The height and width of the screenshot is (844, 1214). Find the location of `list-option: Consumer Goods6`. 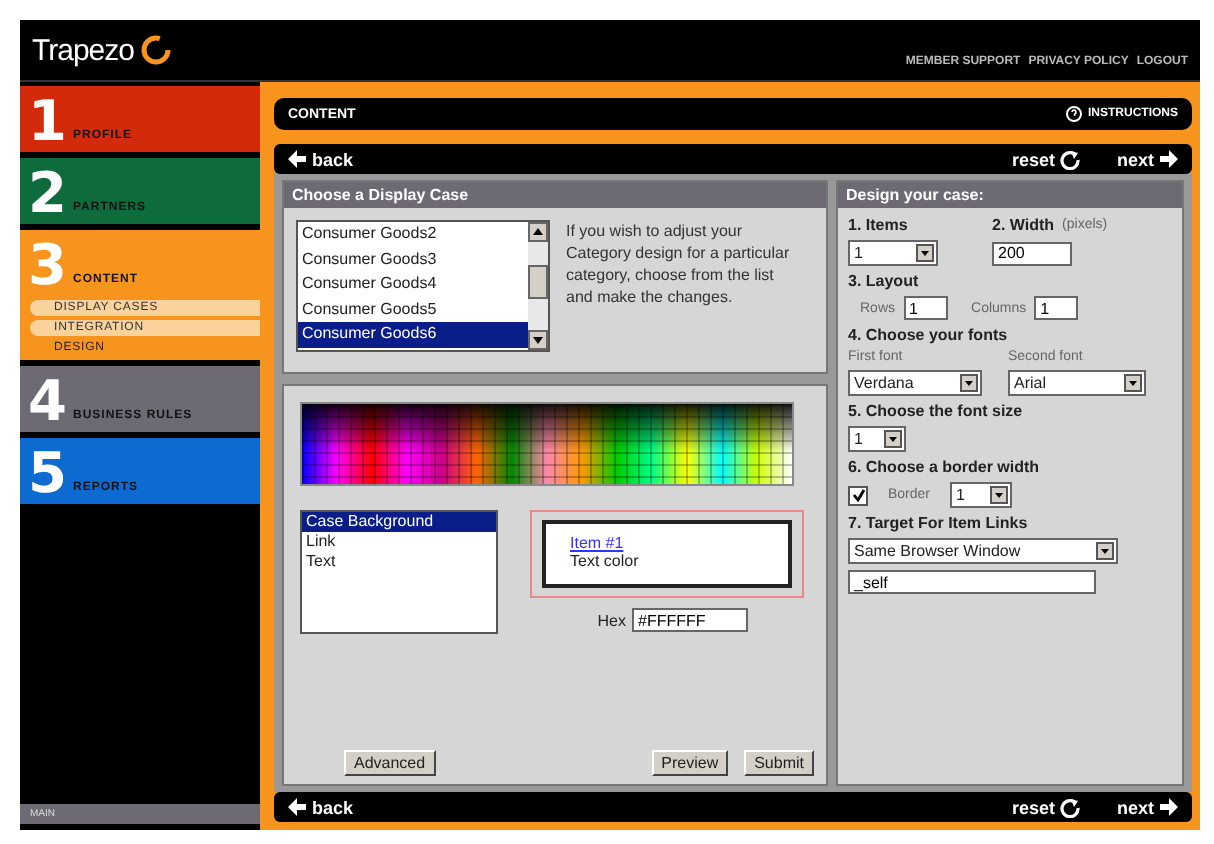

list-option: Consumer Goods6 is located at coordinates (413, 335).